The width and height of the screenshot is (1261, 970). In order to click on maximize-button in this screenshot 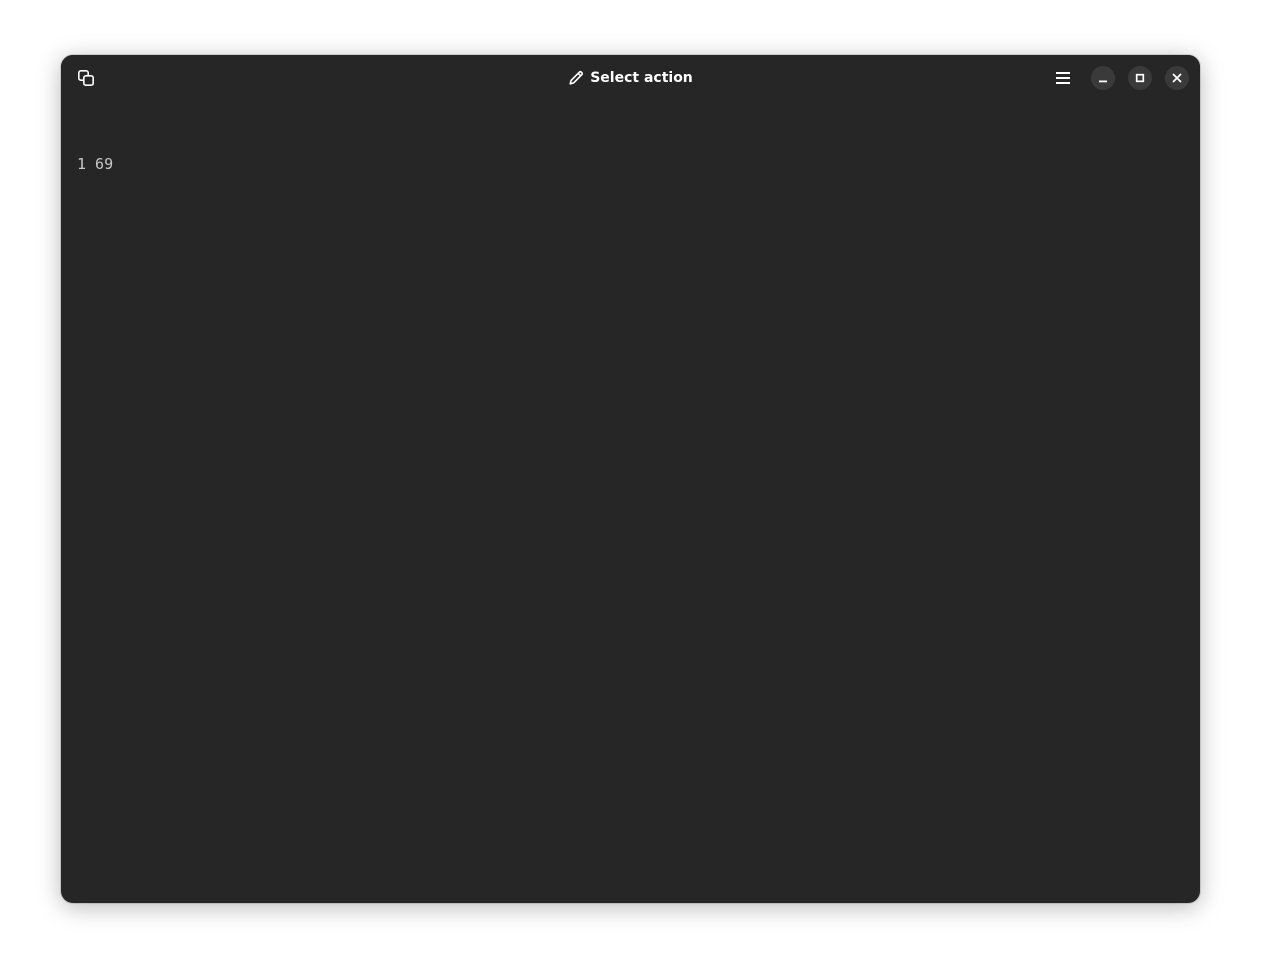, I will do `click(1140, 78)`.